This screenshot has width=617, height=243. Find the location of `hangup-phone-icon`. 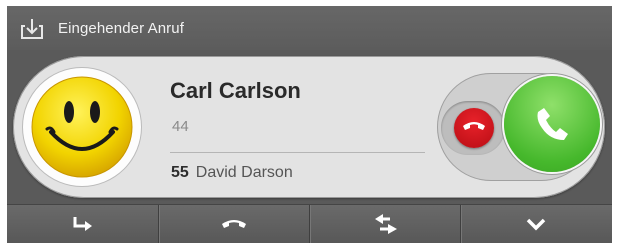

hangup-phone-icon is located at coordinates (474, 126).